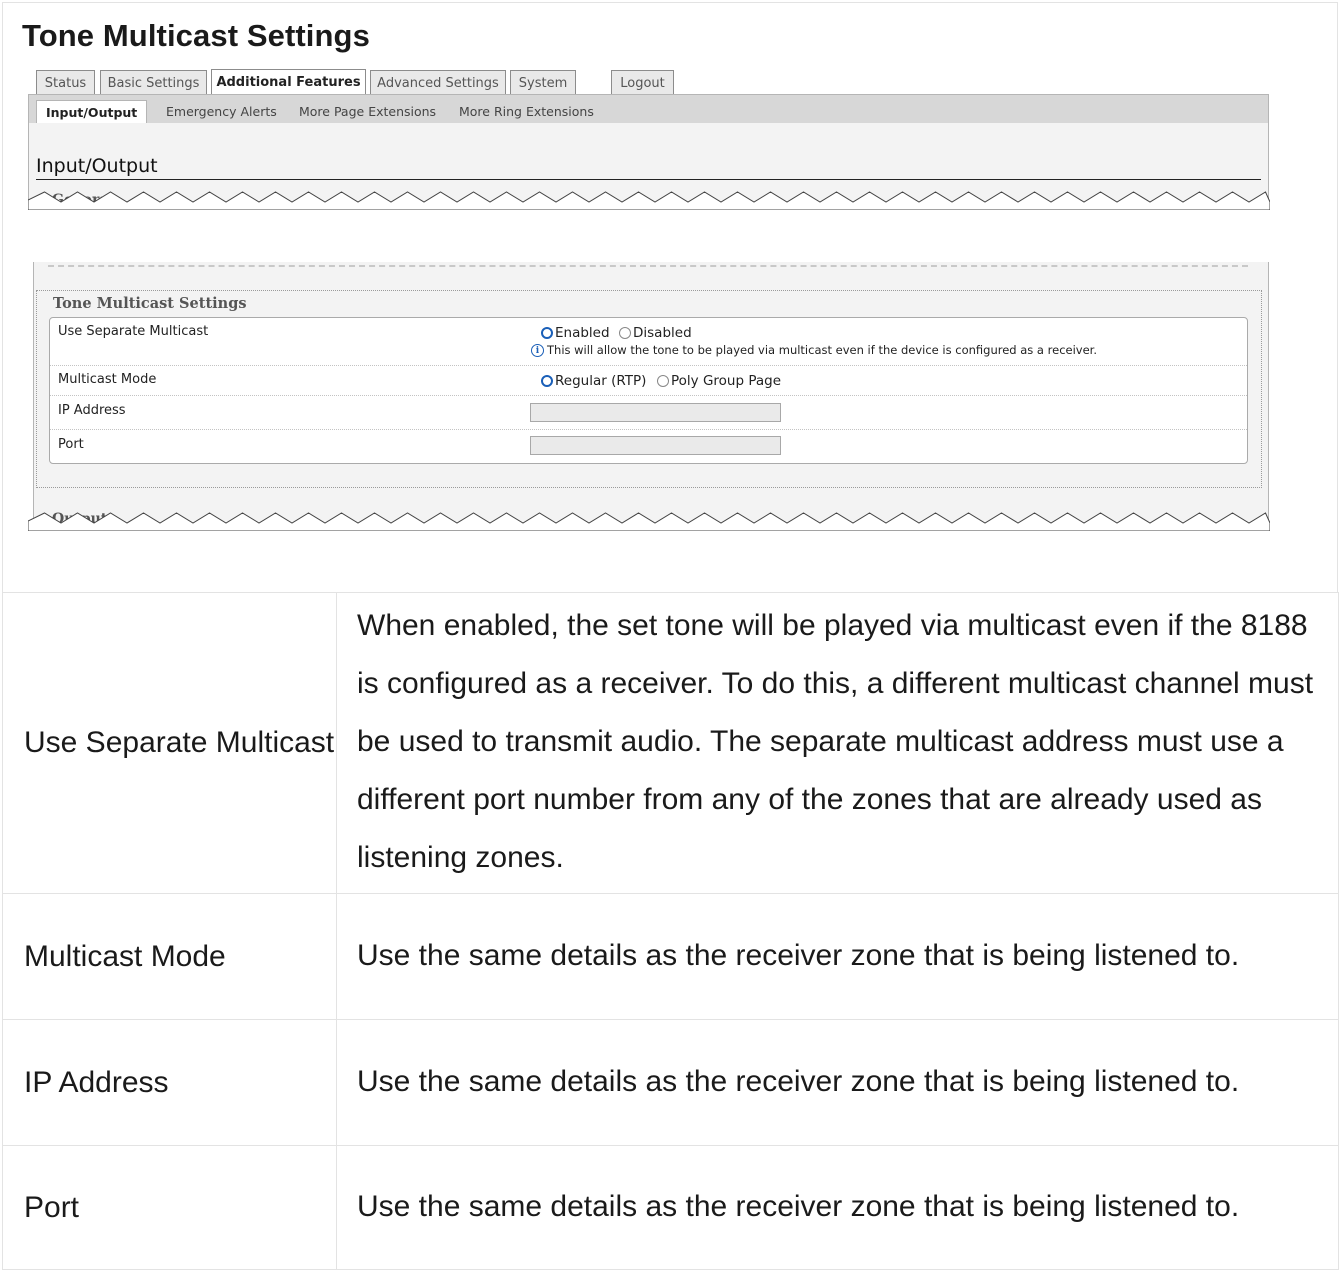  I want to click on radio-poly-group-page: Poly Group Page, so click(719, 381).